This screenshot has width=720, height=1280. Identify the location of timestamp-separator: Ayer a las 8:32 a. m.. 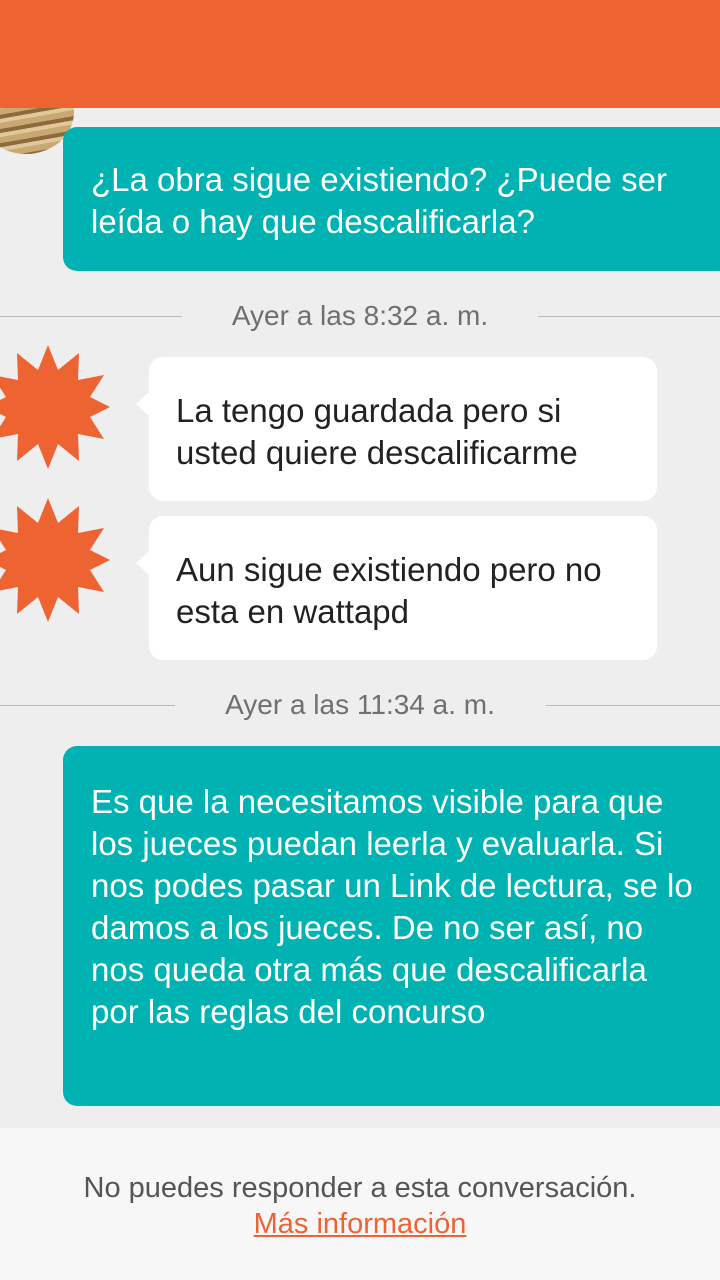
(360, 316).